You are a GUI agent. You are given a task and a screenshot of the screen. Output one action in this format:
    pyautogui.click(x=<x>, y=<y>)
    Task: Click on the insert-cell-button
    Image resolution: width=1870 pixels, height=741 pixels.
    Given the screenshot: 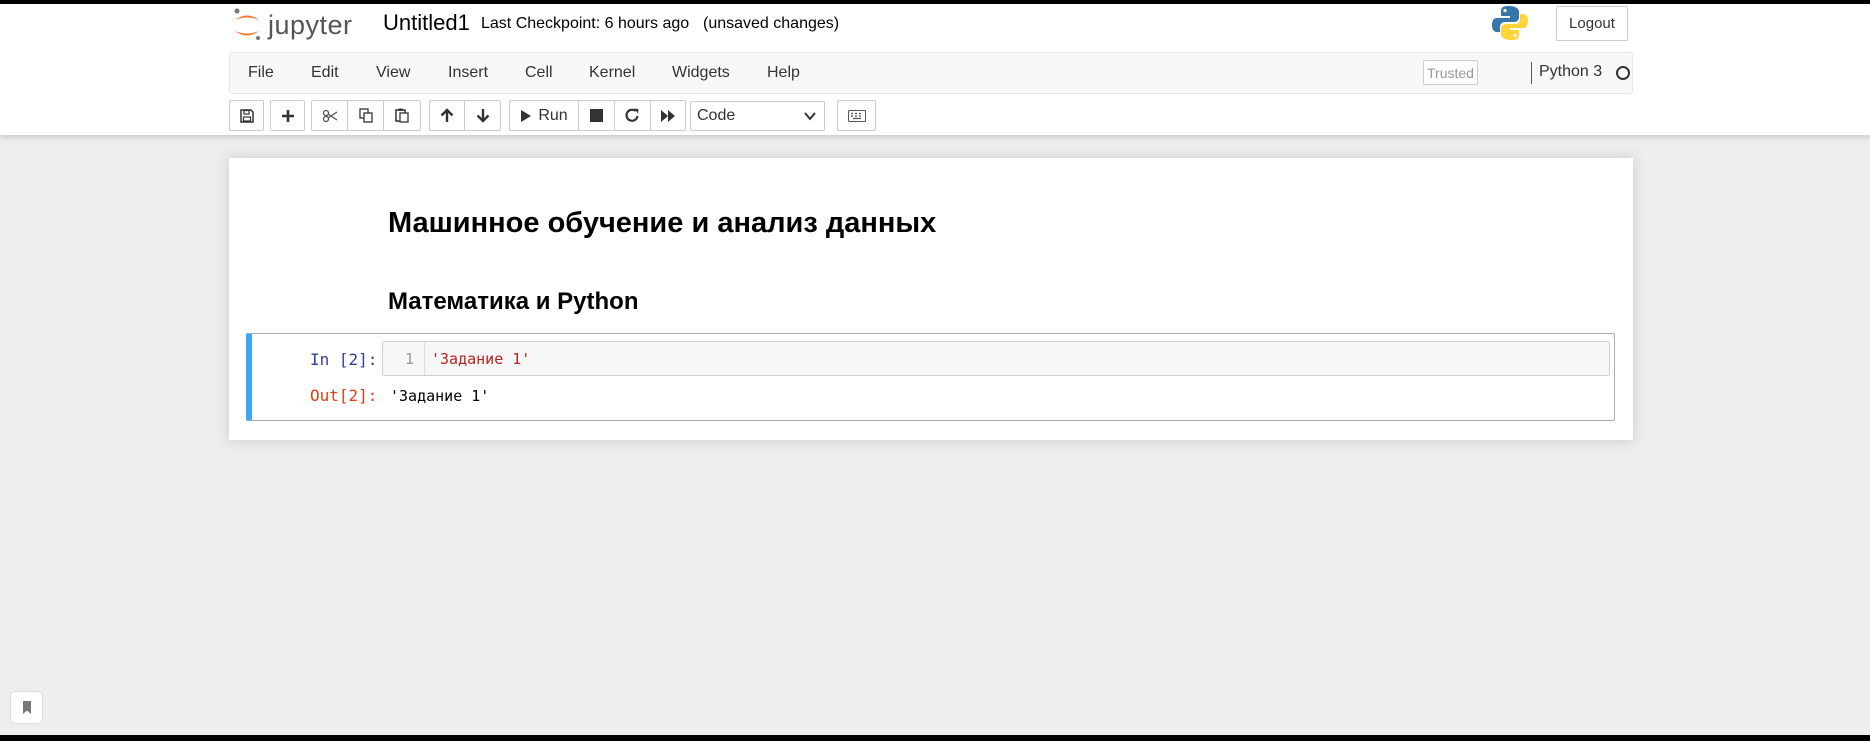 What is the action you would take?
    pyautogui.click(x=287, y=115)
    